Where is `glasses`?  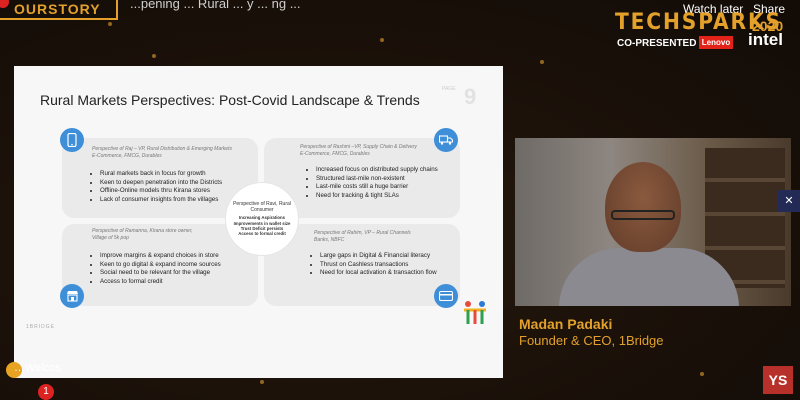
glasses is located at coordinates (643, 215).